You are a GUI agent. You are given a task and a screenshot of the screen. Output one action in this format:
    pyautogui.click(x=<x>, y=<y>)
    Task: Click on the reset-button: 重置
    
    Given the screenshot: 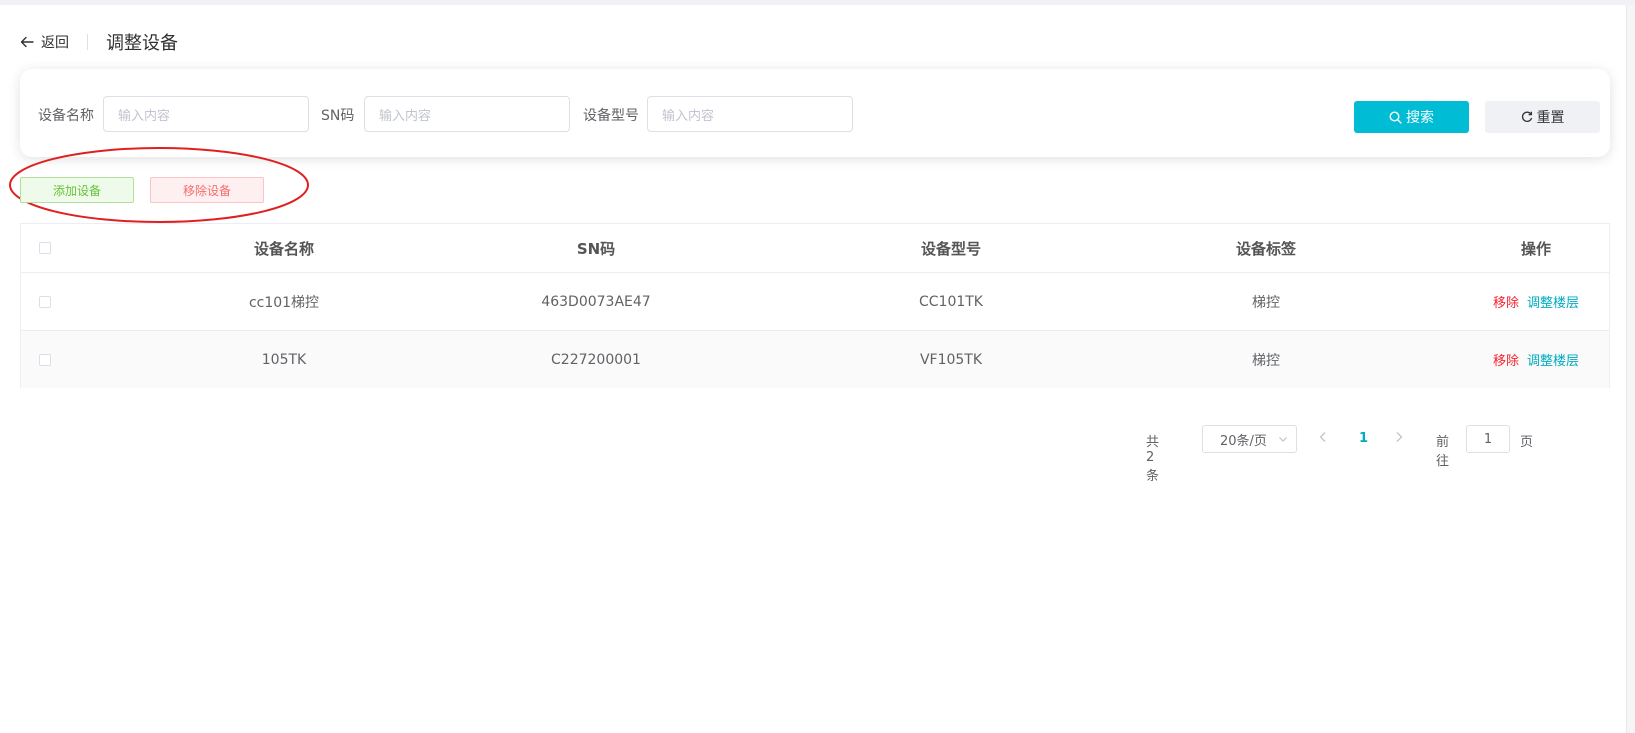 What is the action you would take?
    pyautogui.click(x=1542, y=117)
    